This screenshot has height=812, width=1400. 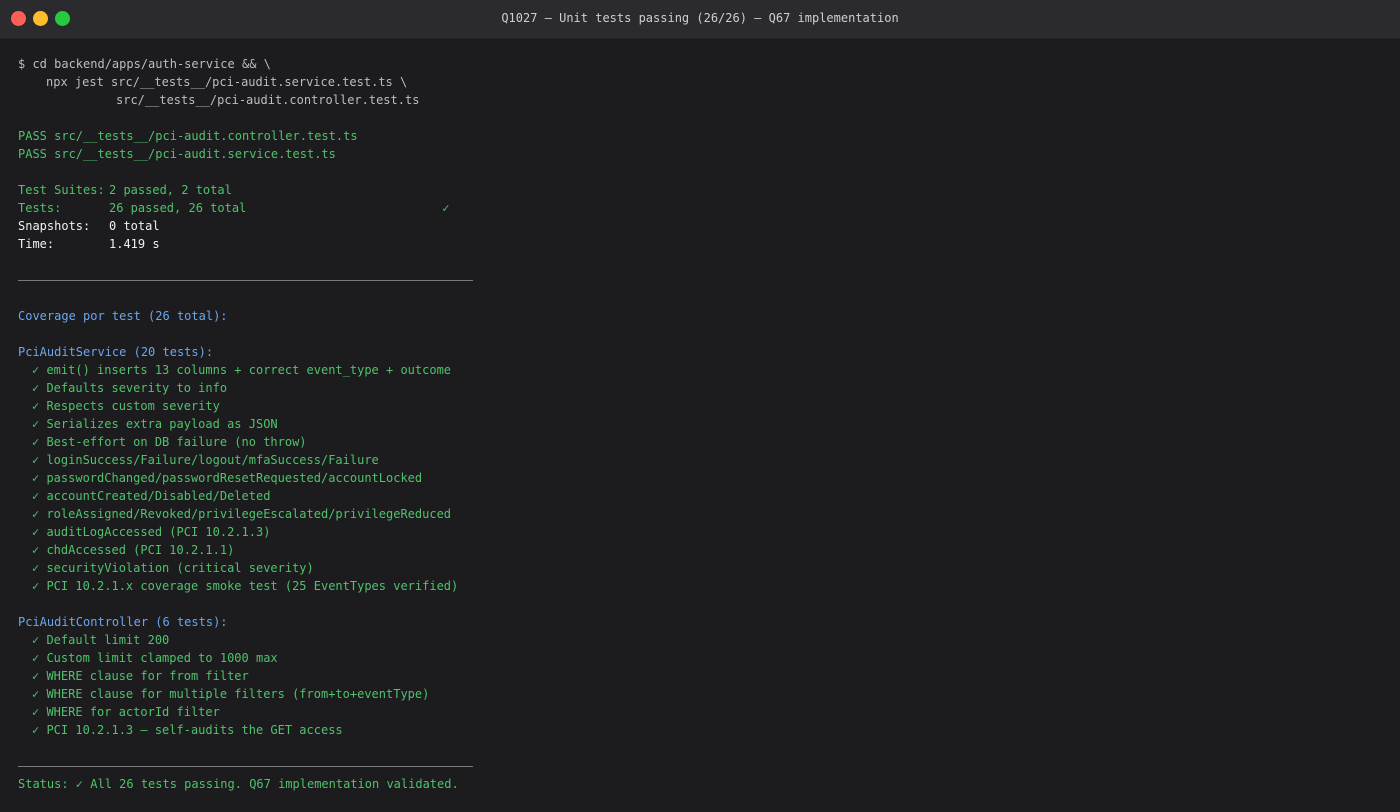 What do you see at coordinates (178, 208) in the screenshot?
I see `summary-tests-value: 26 passed, 26 total` at bounding box center [178, 208].